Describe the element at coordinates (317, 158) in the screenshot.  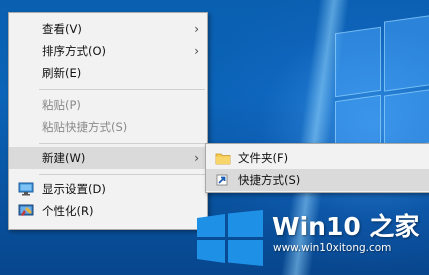
I see `submenu-item-folder: 文件夹(F)` at that location.